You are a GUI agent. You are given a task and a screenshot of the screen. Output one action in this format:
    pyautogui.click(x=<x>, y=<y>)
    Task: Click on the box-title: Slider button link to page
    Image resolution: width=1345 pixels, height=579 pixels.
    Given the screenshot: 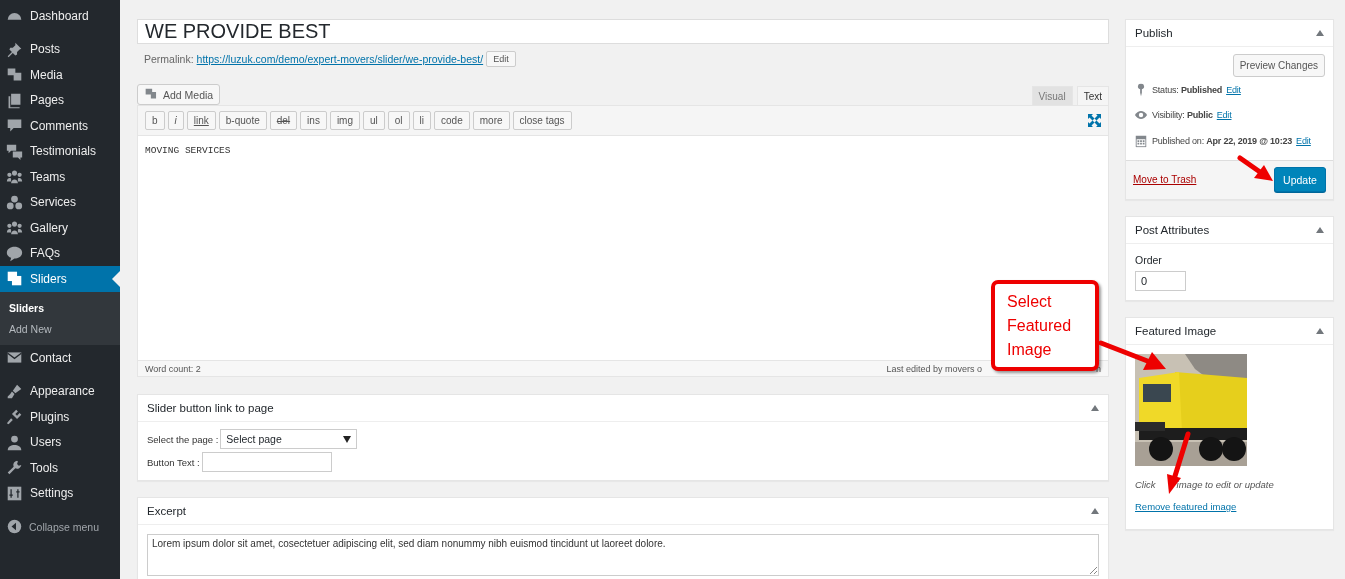 What is the action you would take?
    pyautogui.click(x=210, y=408)
    